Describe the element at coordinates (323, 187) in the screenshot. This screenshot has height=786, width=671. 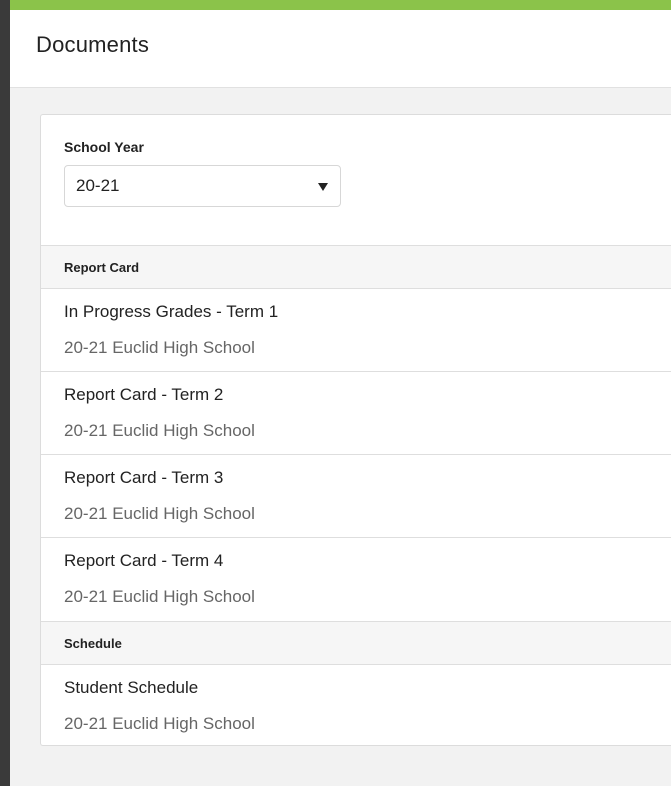
I see `caret-down-icon` at that location.